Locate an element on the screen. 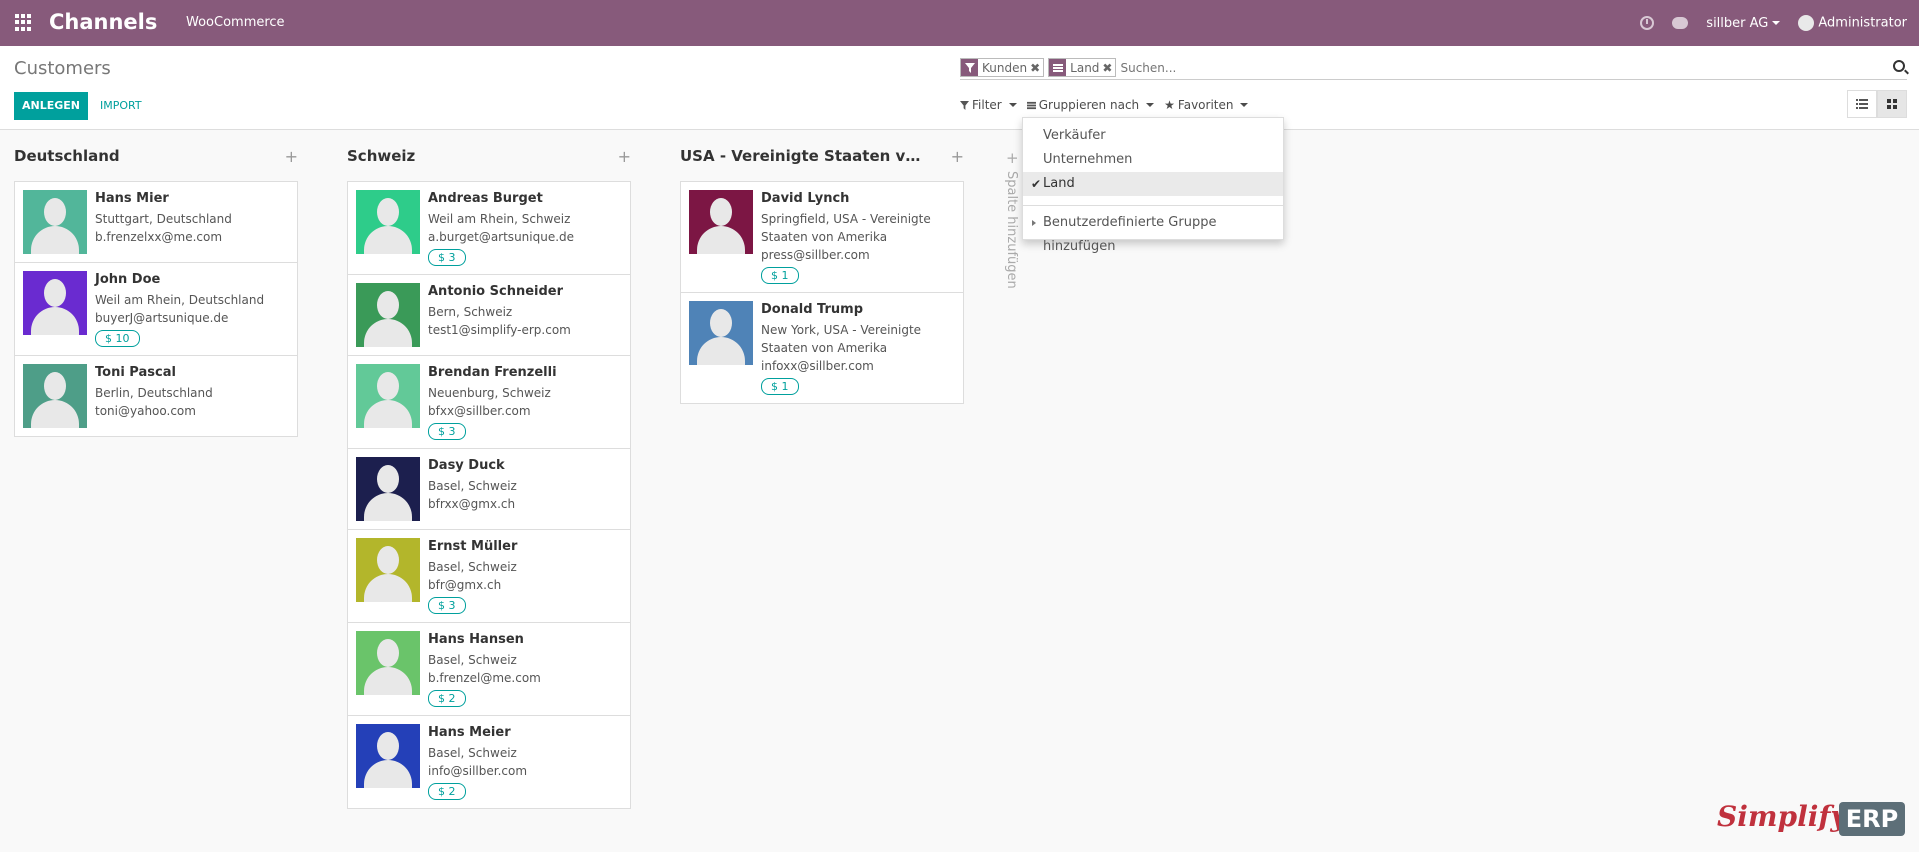 The width and height of the screenshot is (1919, 852). chat-icon is located at coordinates (1680, 23).